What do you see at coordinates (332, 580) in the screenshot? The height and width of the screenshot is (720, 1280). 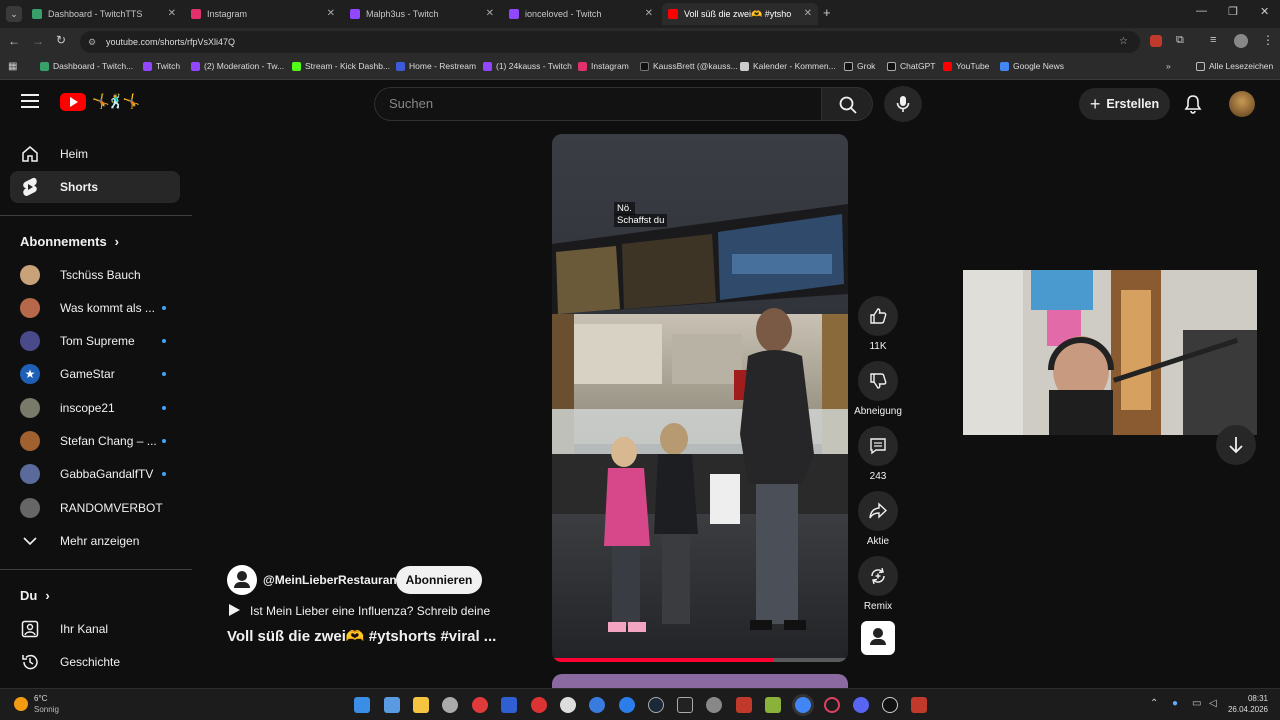 I see `channel-handle: @MeinLieberRestaurant` at bounding box center [332, 580].